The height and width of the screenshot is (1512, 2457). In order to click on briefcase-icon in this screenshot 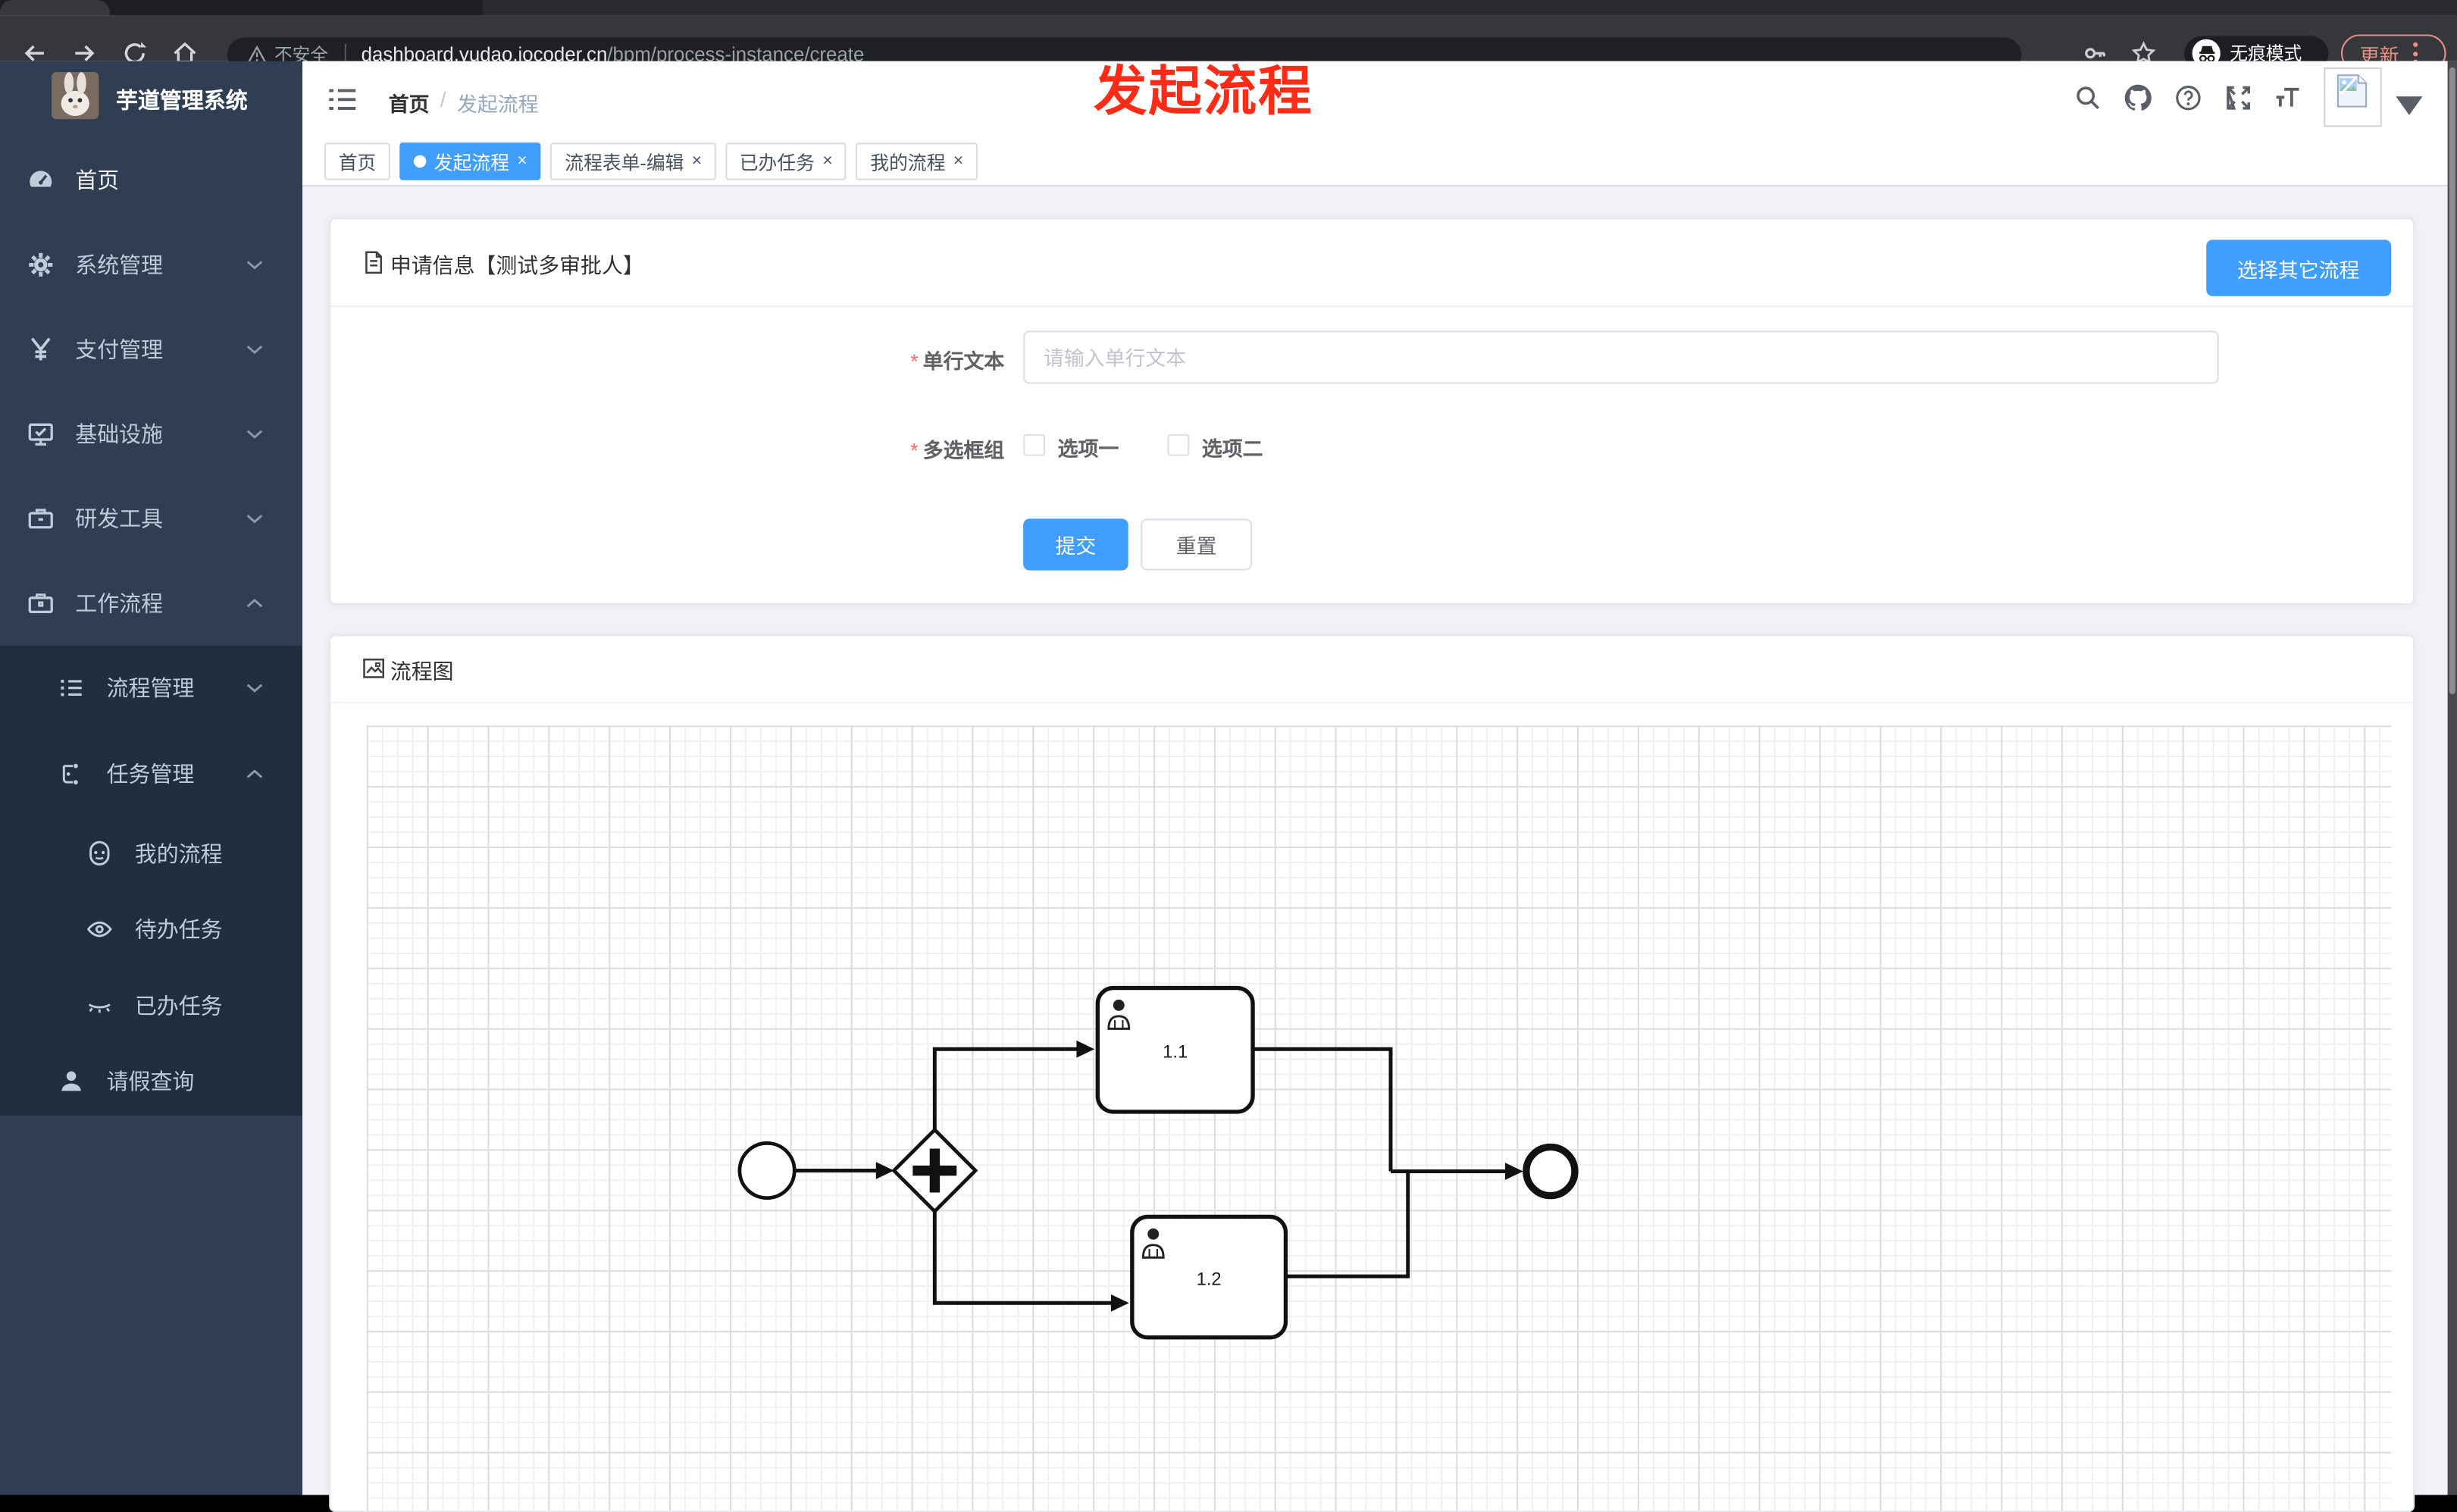, I will do `click(40, 603)`.